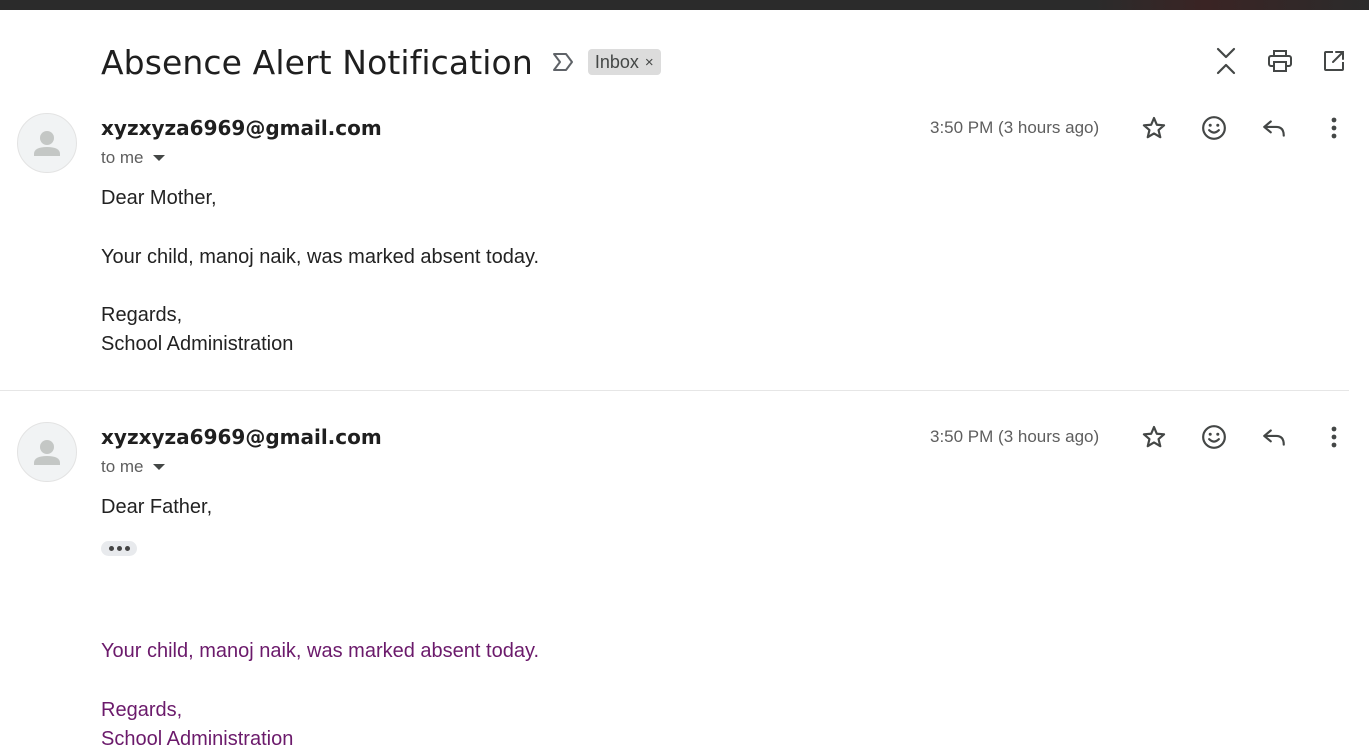  I want to click on body-greeting: Dear Father,, so click(157, 507).